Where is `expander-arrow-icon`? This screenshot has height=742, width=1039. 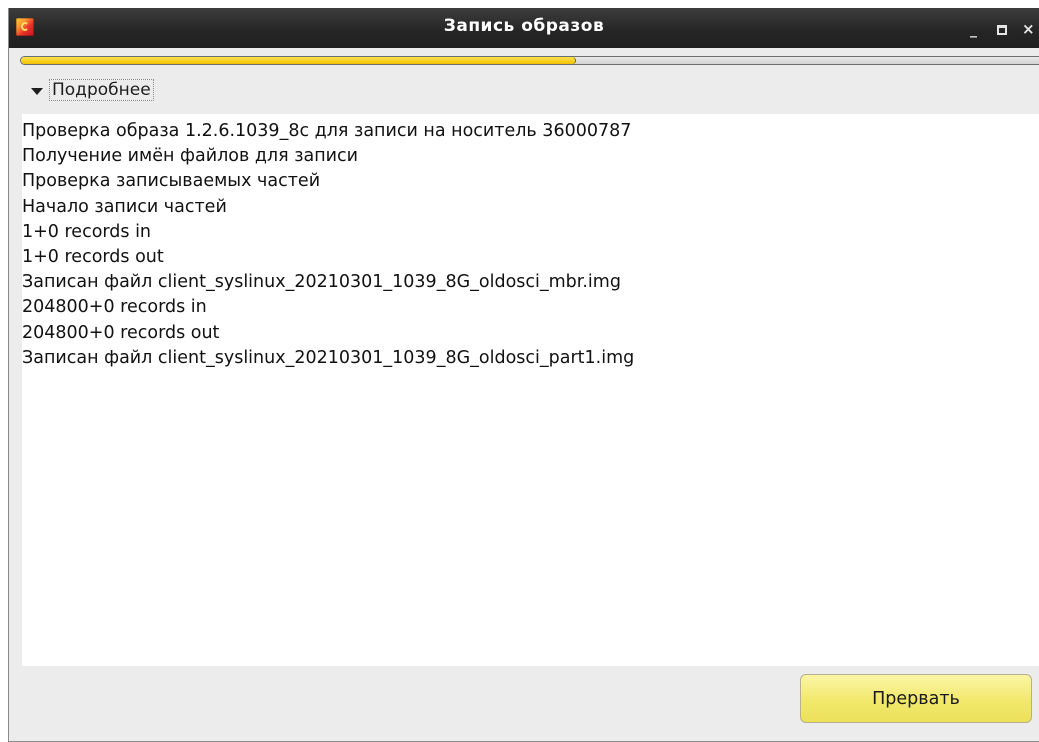
expander-arrow-icon is located at coordinates (37, 91).